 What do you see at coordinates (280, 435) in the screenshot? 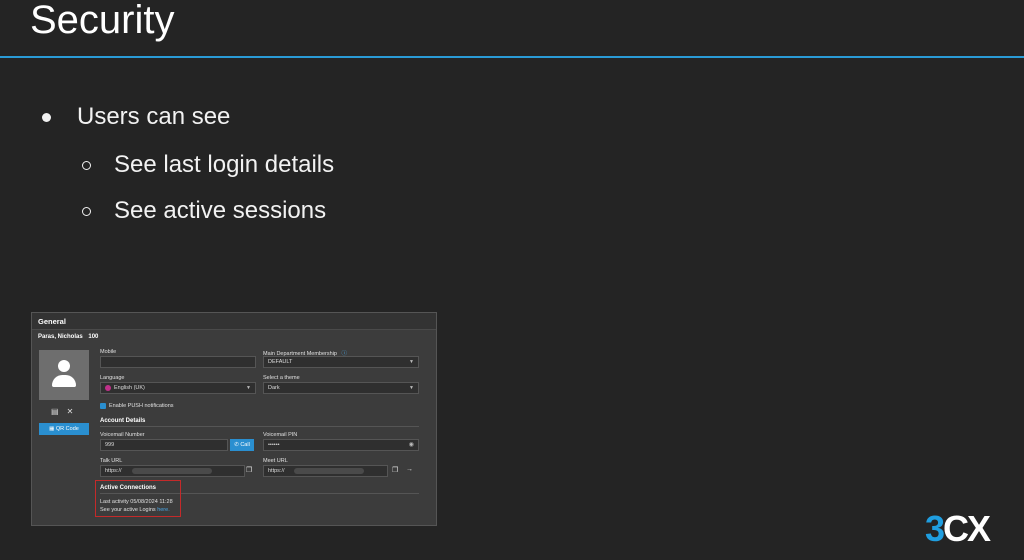
I see `voicemail-pin-label: Voicemail PIN` at bounding box center [280, 435].